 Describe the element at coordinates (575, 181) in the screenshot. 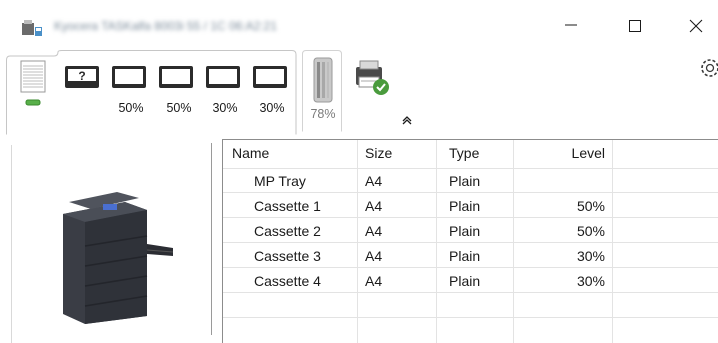

I see `row-level` at that location.